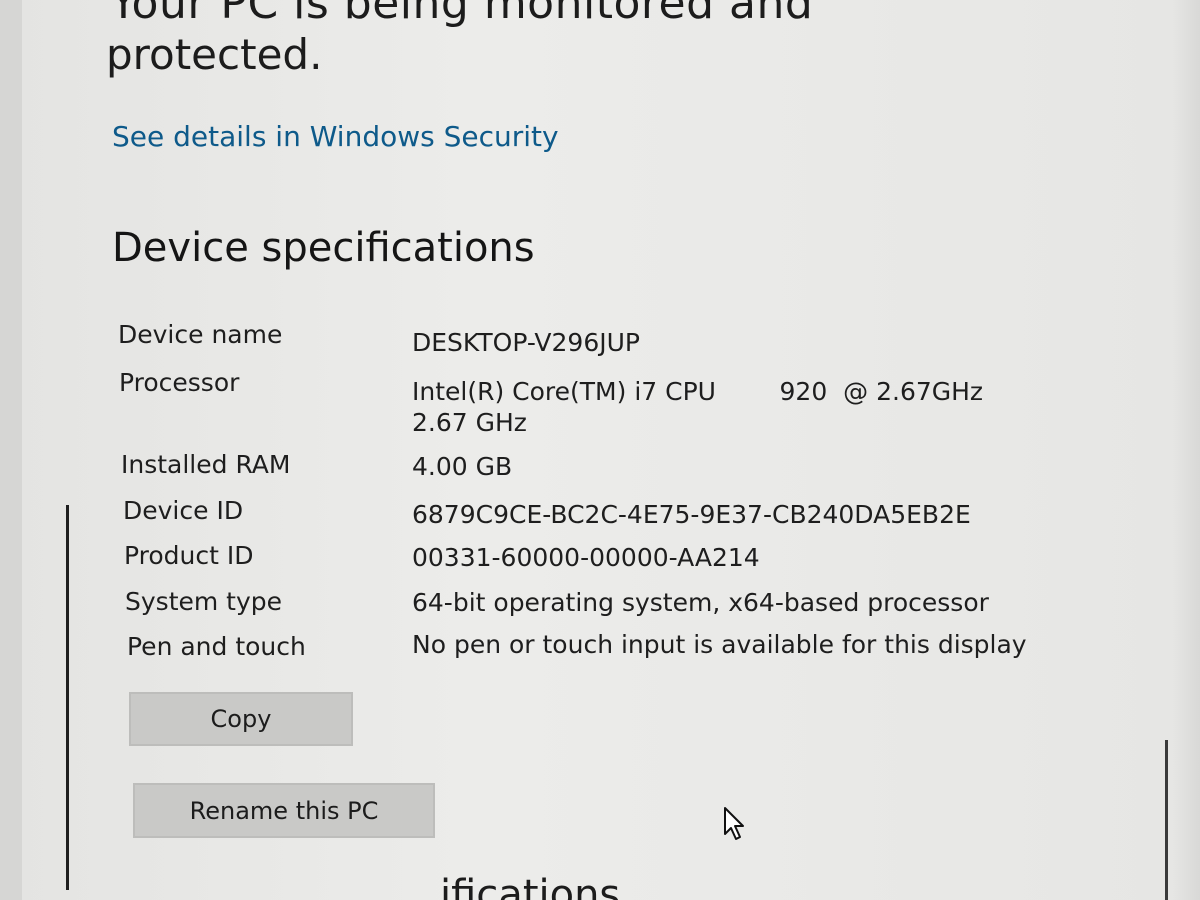  Describe the element at coordinates (469, 422) in the screenshot. I see `spec-value-processor-speed: 2.67 GHz` at that location.